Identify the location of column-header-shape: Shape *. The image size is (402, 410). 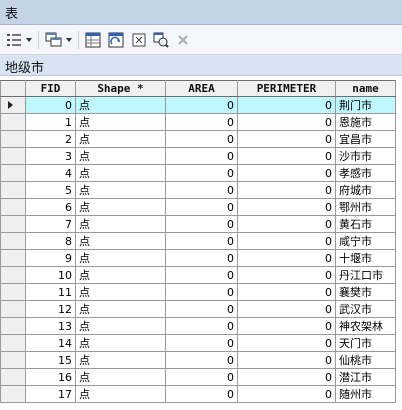
(120, 88).